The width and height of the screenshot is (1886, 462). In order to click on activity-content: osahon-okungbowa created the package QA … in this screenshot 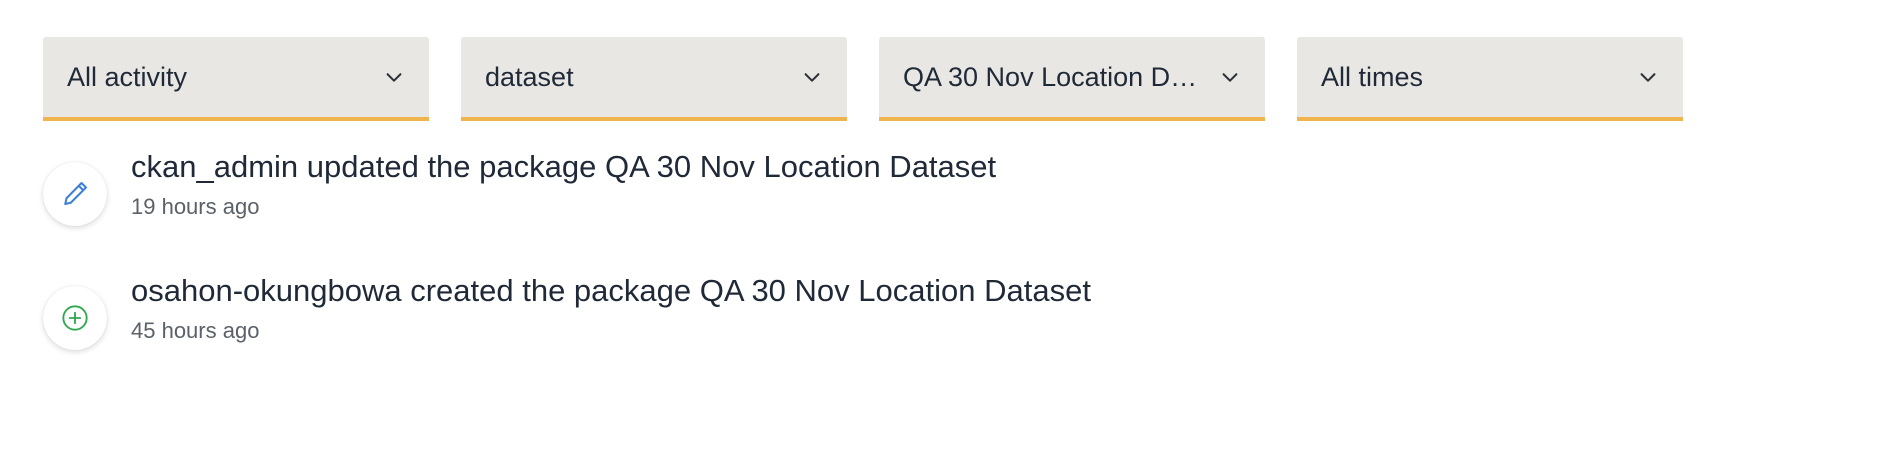, I will do `click(611, 309)`.